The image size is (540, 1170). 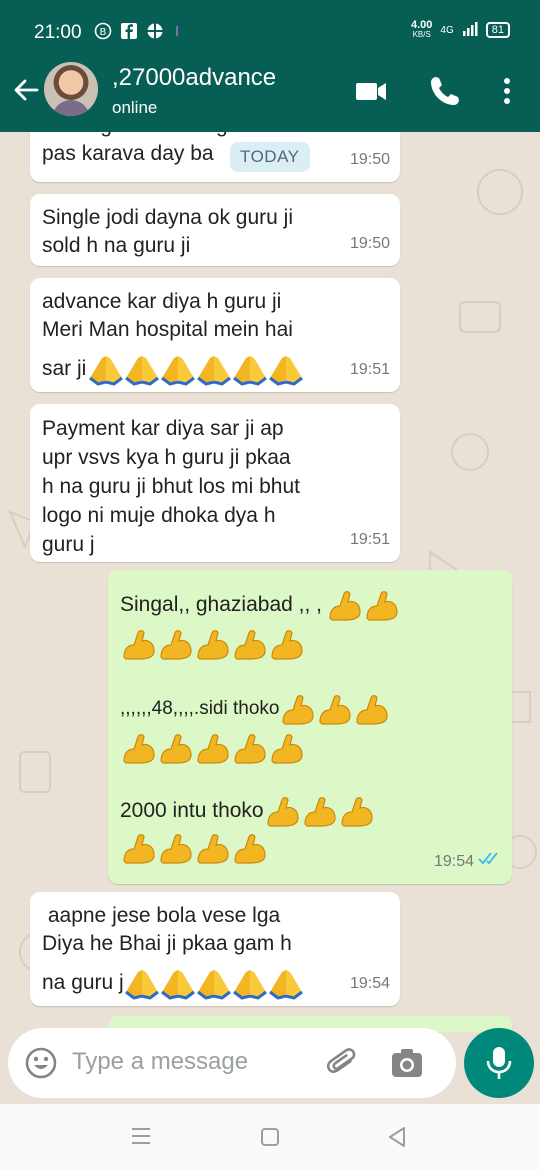 I want to click on system-nav-bar, so click(x=270, y=1137).